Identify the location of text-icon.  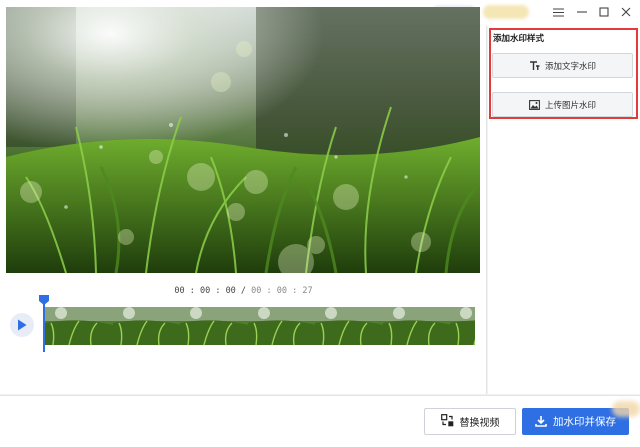
(534, 65).